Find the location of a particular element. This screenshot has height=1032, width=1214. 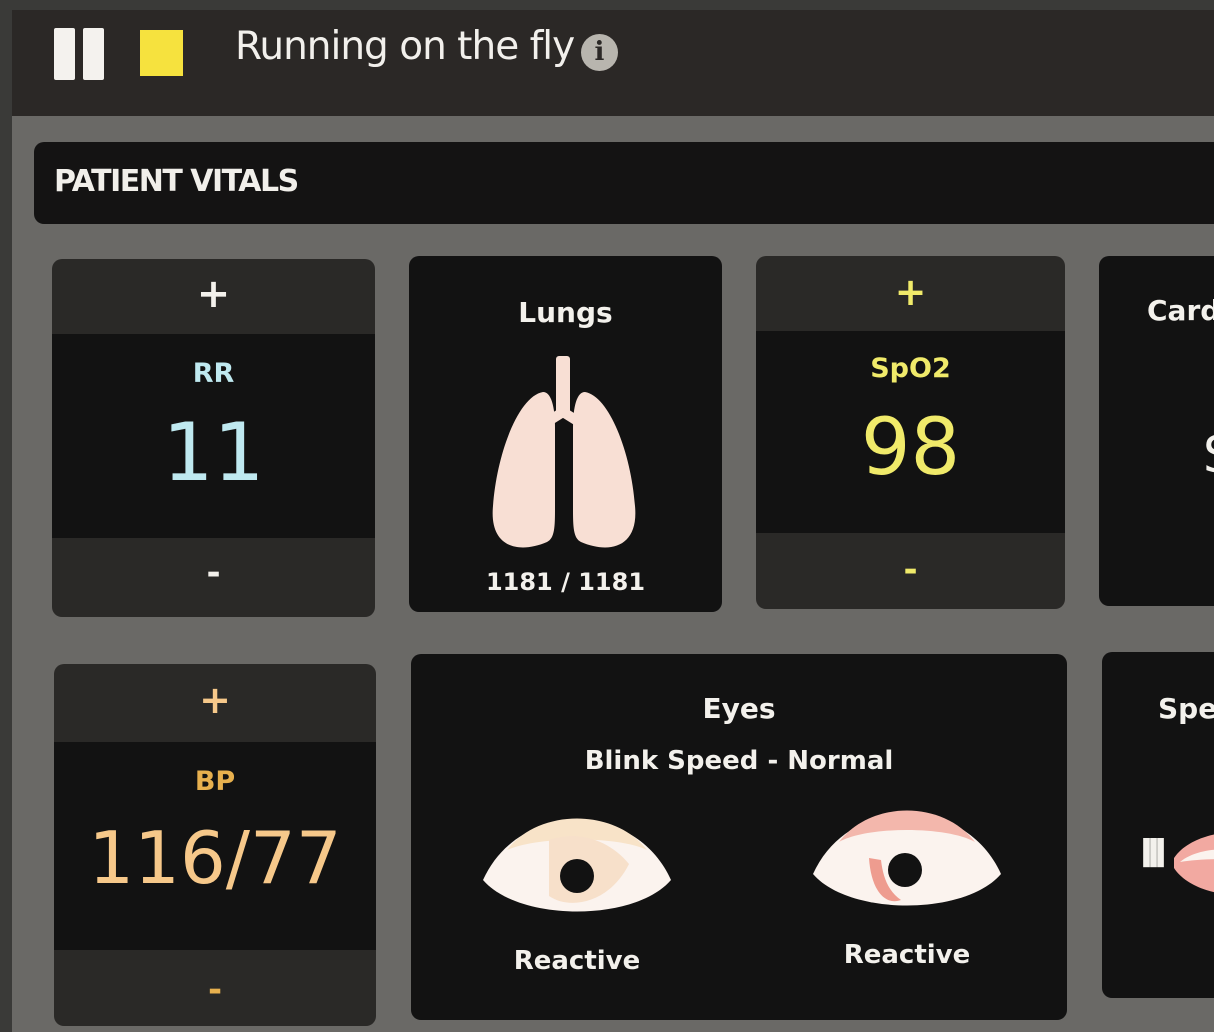

lungs-label: Lungs is located at coordinates (565, 312).